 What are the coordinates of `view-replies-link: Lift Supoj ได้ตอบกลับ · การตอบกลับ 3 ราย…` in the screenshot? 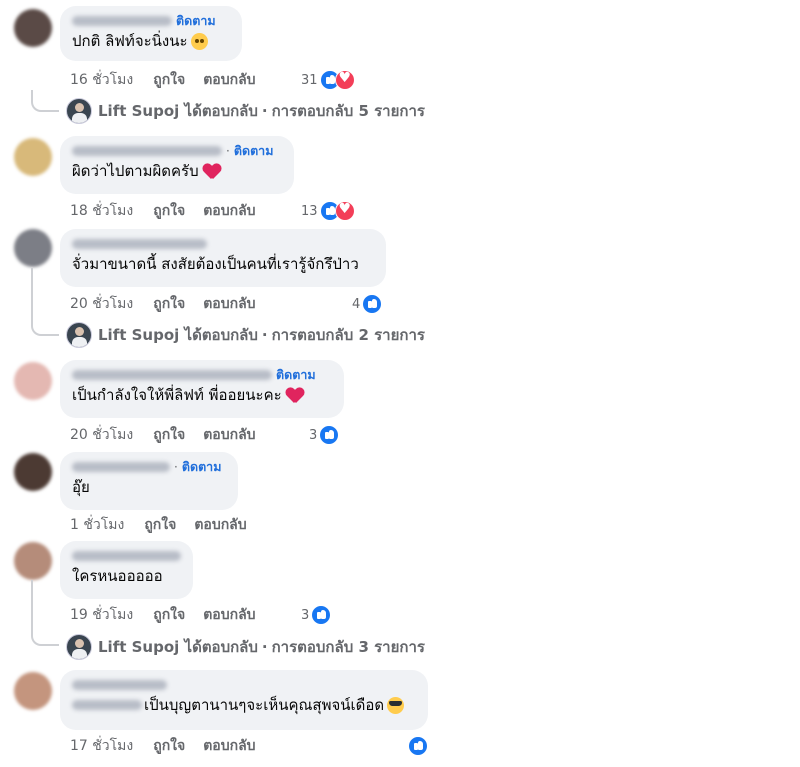 It's located at (245, 647).